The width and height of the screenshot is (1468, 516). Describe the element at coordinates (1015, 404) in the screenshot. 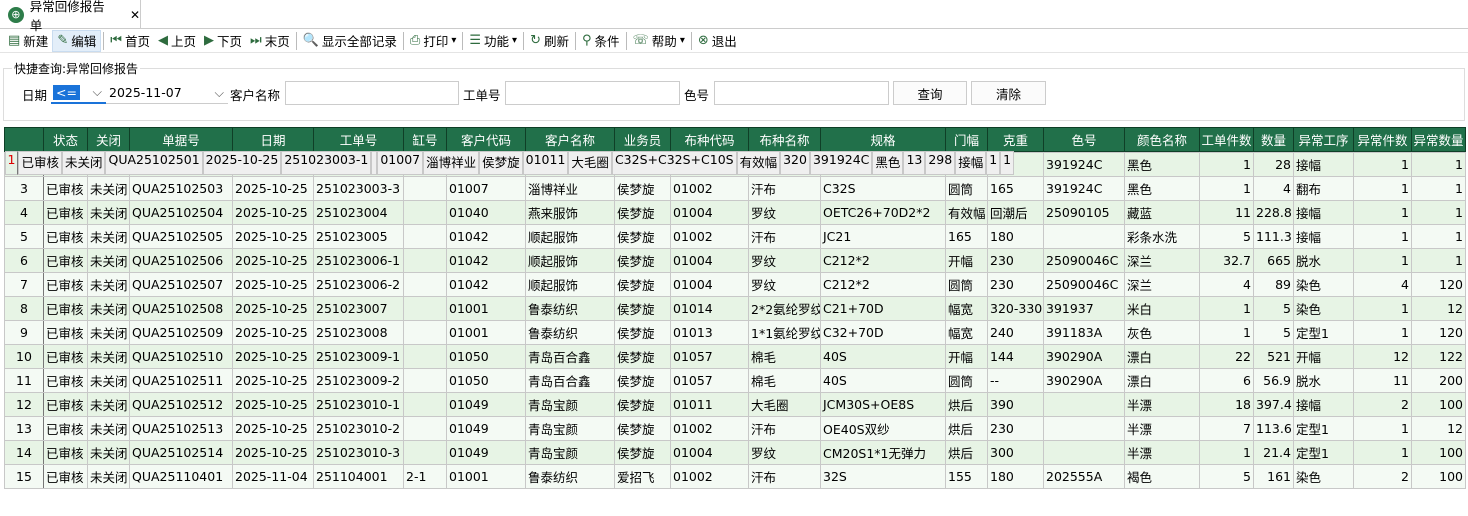

I see `table-cell: 390` at that location.